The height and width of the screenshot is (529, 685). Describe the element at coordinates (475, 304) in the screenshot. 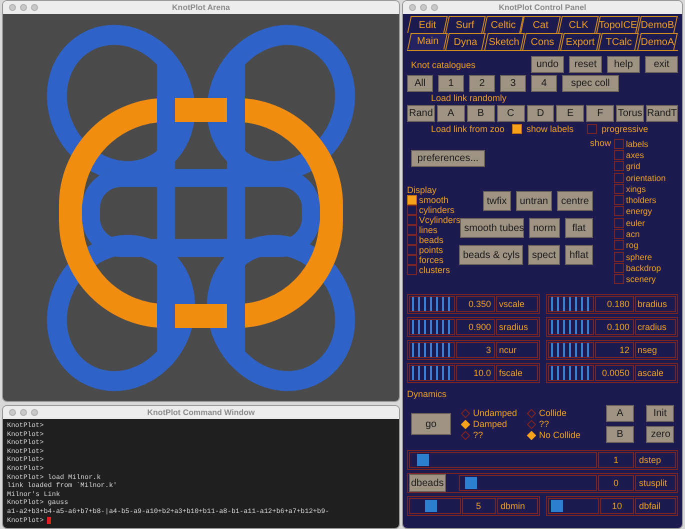

I see `value-field: 0.350` at that location.